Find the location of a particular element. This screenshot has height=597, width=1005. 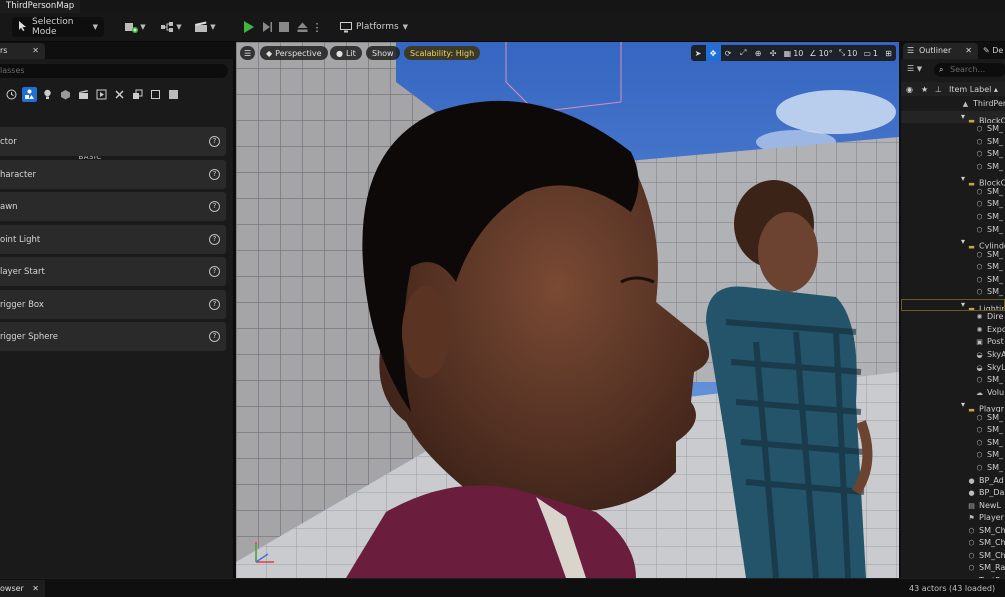

outliner-row: ✺ Dire is located at coordinates (953, 317).